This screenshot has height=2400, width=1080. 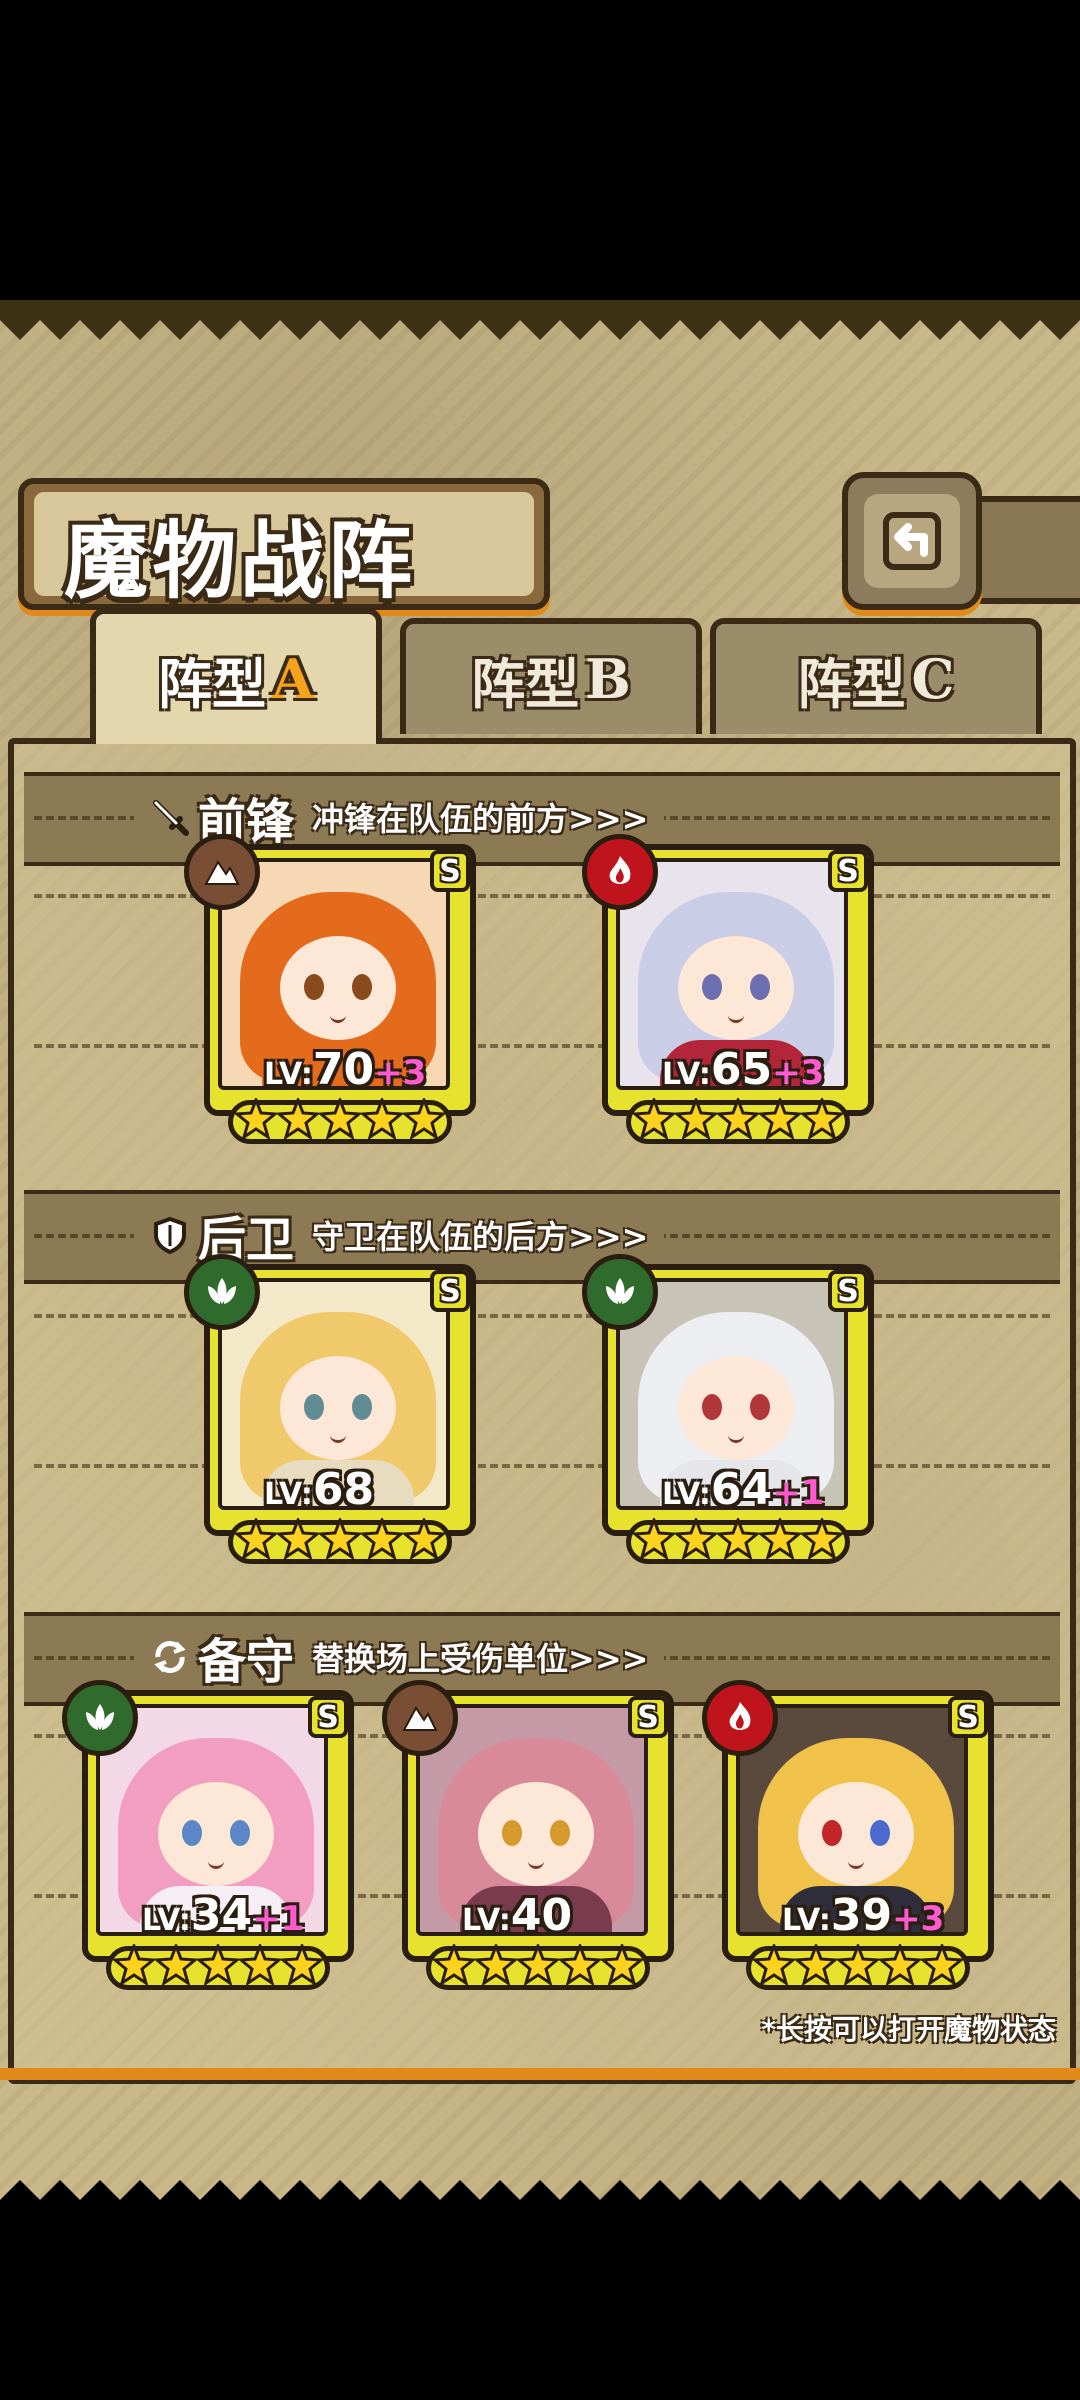 What do you see at coordinates (170, 1657) in the screenshot?
I see `swap-icon` at bounding box center [170, 1657].